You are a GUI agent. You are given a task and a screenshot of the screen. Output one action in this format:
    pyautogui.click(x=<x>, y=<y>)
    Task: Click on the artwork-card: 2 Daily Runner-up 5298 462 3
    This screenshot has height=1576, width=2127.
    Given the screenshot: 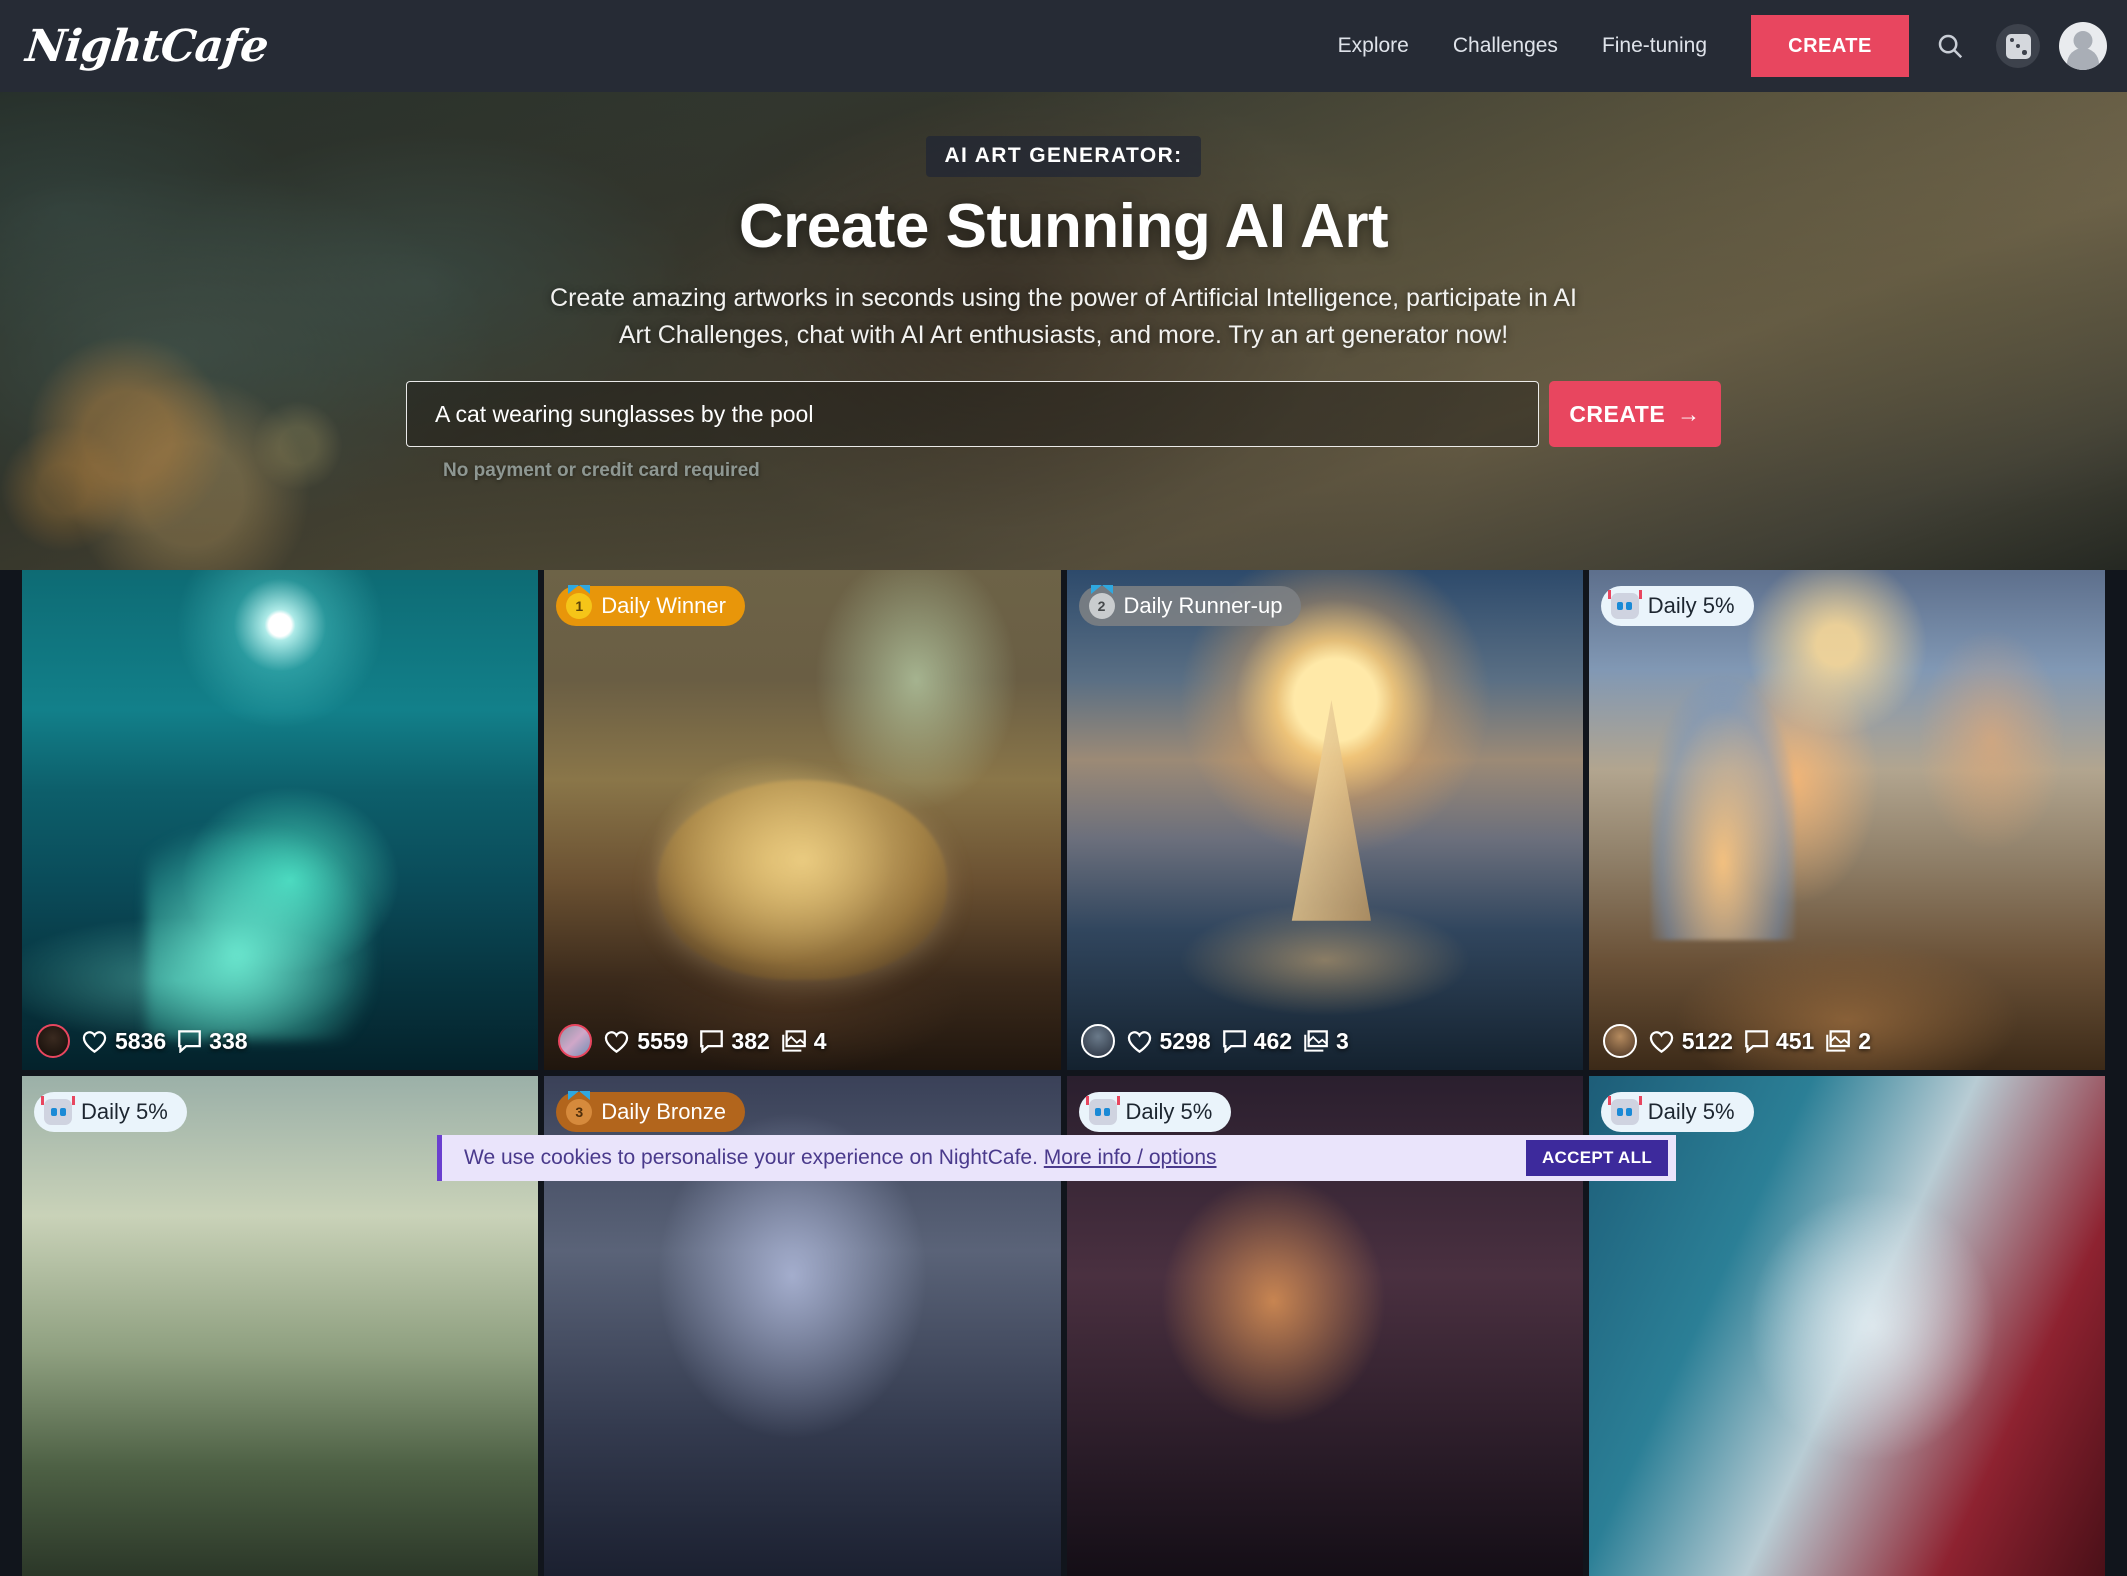 What is the action you would take?
    pyautogui.click(x=1325, y=820)
    